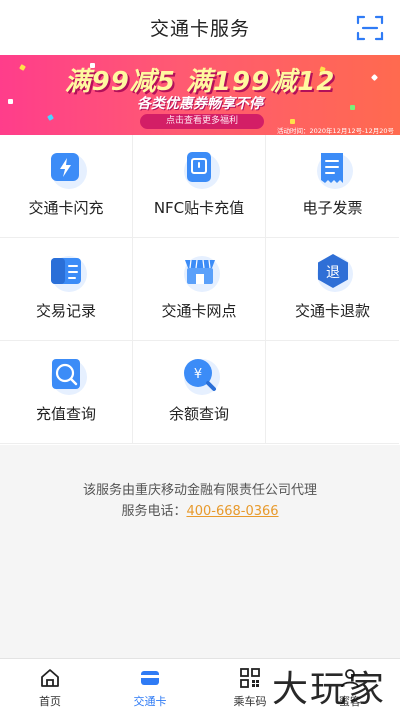 The height and width of the screenshot is (711, 400). What do you see at coordinates (202, 121) in the screenshot?
I see `banner-more-button: 点击查看更多福利` at bounding box center [202, 121].